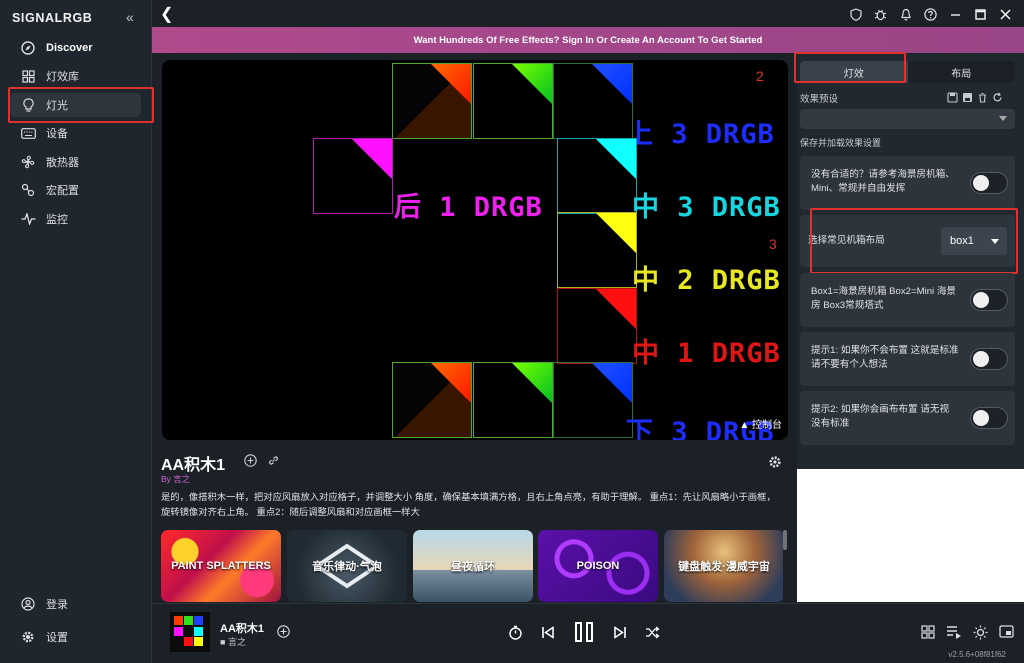  What do you see at coordinates (166, 14) in the screenshot?
I see `back-icon: ❮` at bounding box center [166, 14].